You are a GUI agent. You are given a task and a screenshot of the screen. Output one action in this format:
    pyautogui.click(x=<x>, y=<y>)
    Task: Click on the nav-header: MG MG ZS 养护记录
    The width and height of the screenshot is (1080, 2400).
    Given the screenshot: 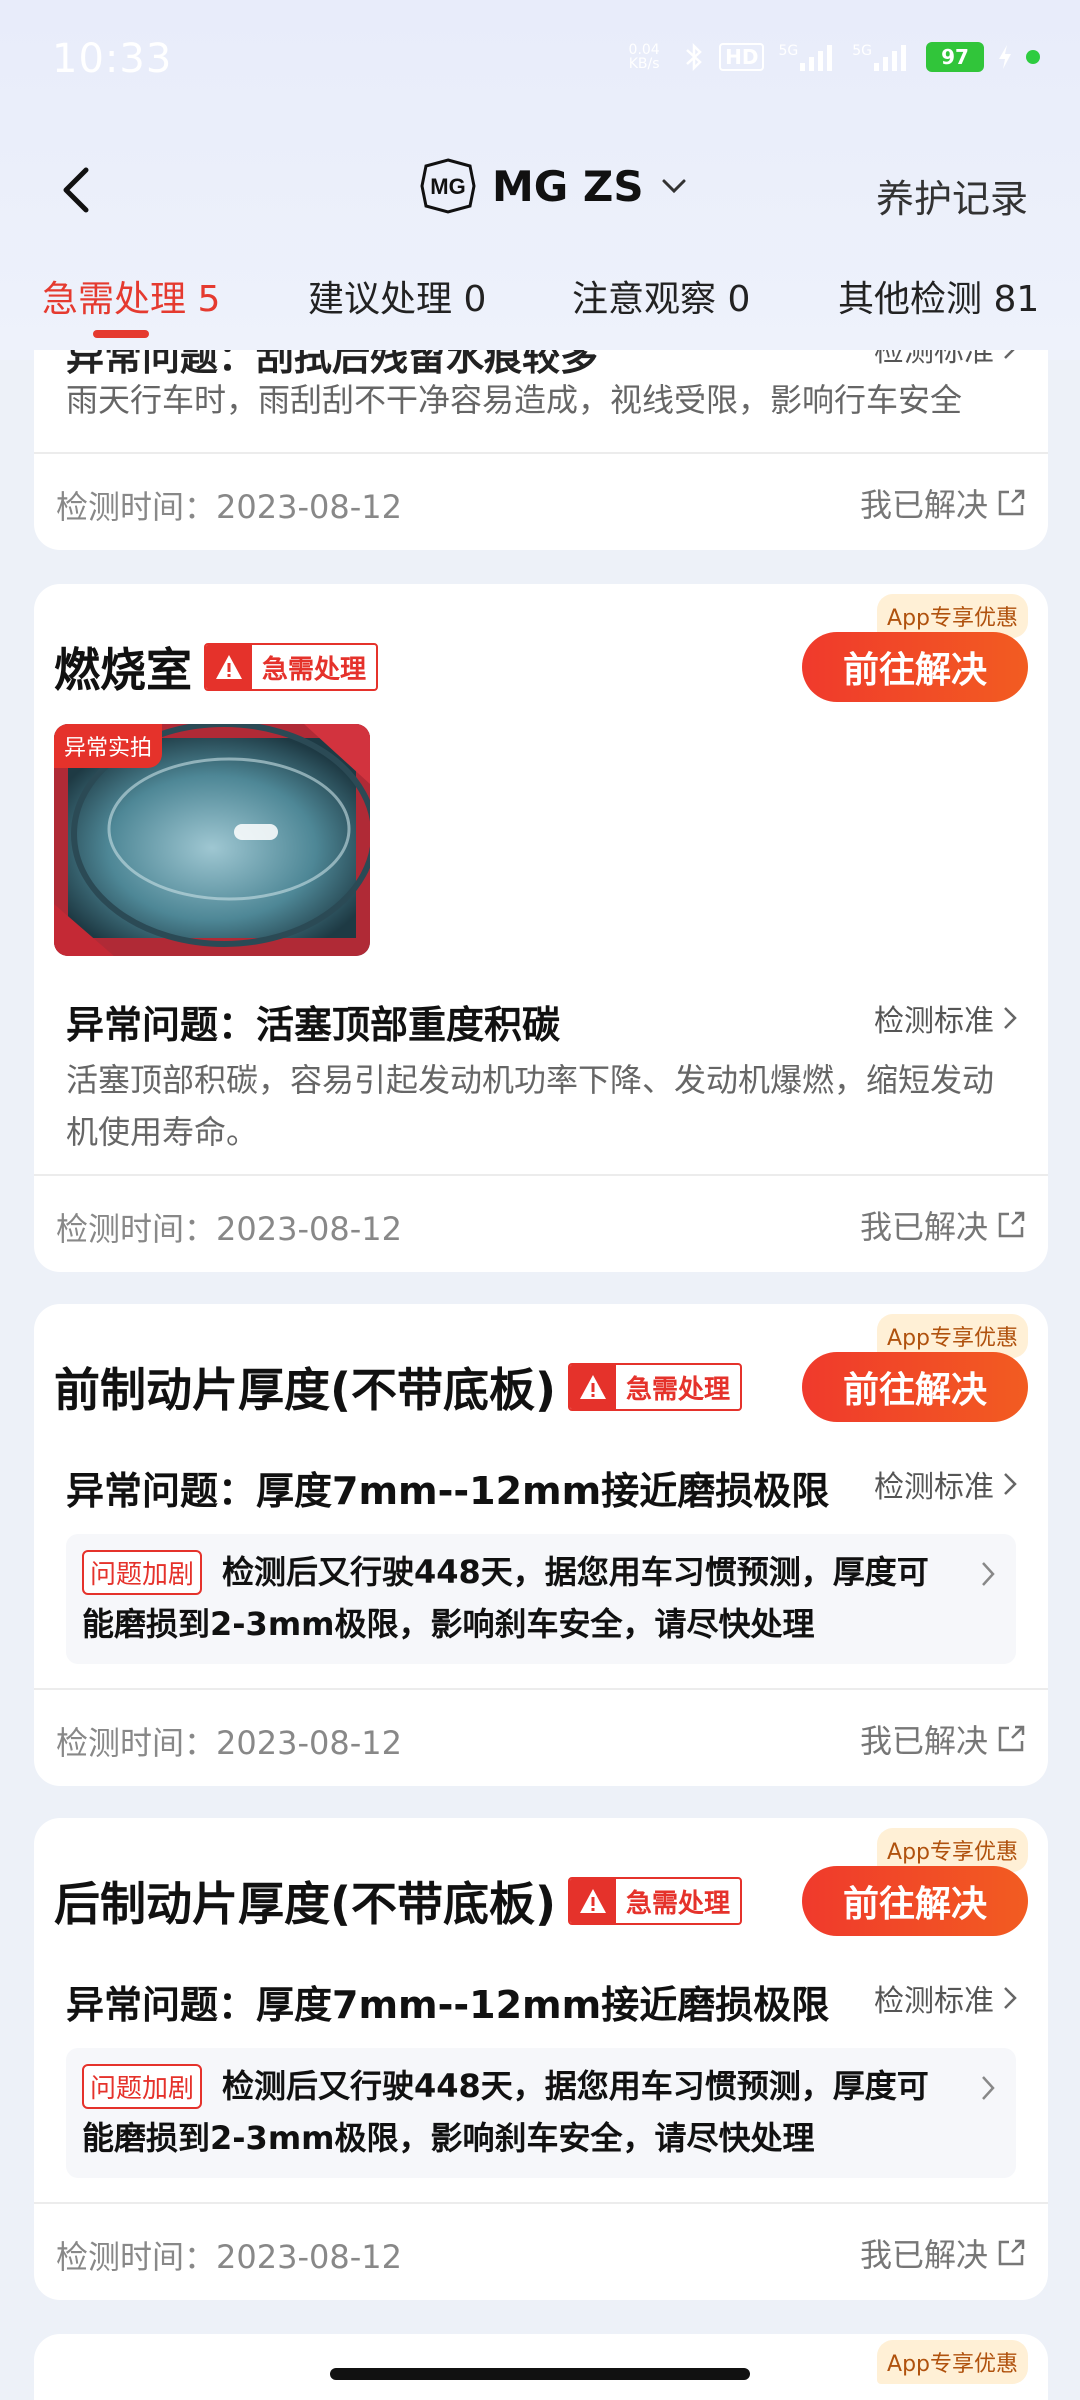 What is the action you would take?
    pyautogui.click(x=540, y=195)
    